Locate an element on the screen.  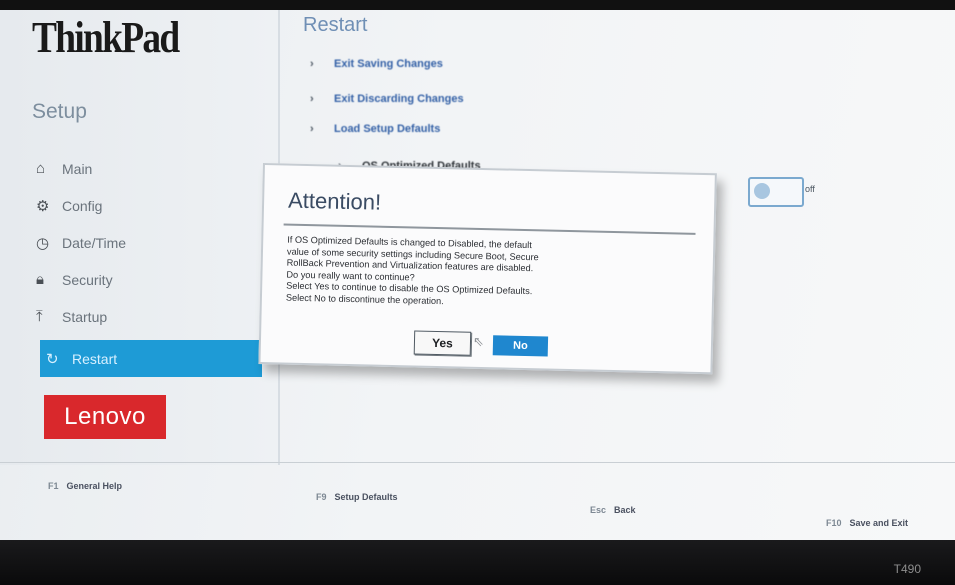
no-button: No is located at coordinates (520, 346).